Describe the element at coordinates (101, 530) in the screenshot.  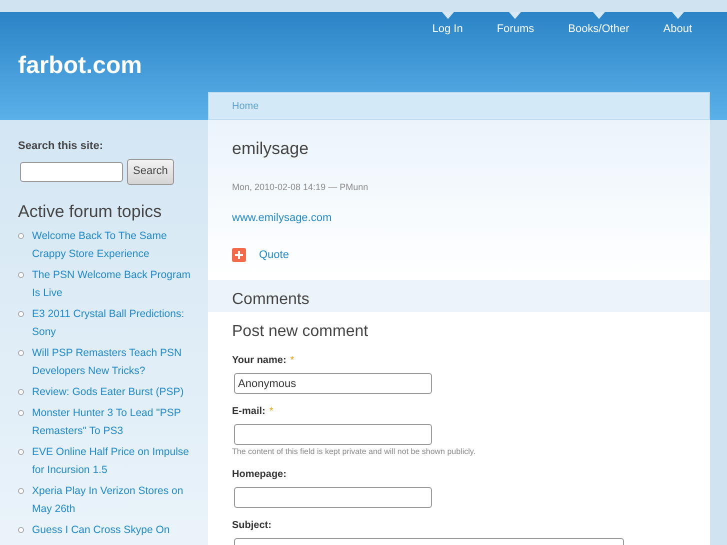
I see `forum-topic-link: Guess I Can Cross Skype On` at that location.